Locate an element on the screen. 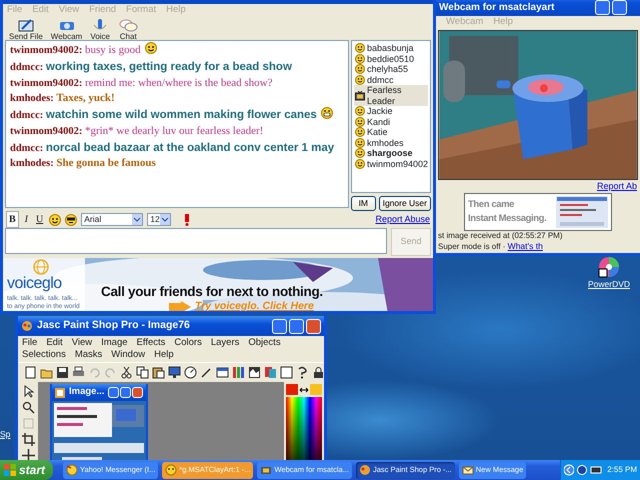 The width and height of the screenshot is (640, 480). chat-message: twinmom94002: remind me: when/where is the bead show? is located at coordinates (142, 83).